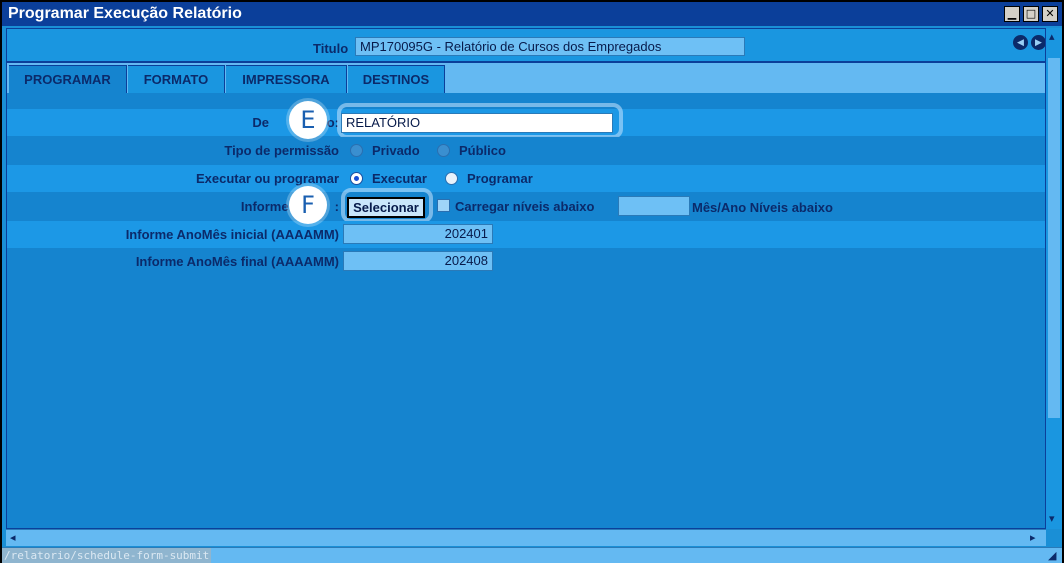 The width and height of the screenshot is (1064, 563). Describe the element at coordinates (13, 537) in the screenshot. I see `scroll-left-icon: ◂` at that location.